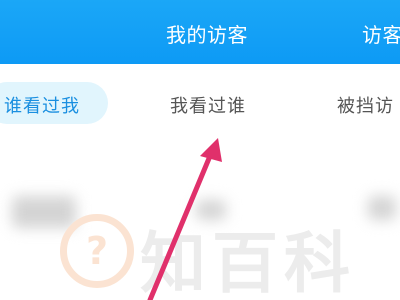 The width and height of the screenshot is (400, 300). What do you see at coordinates (180, 226) in the screenshot?
I see `arrow-shaft` at bounding box center [180, 226].